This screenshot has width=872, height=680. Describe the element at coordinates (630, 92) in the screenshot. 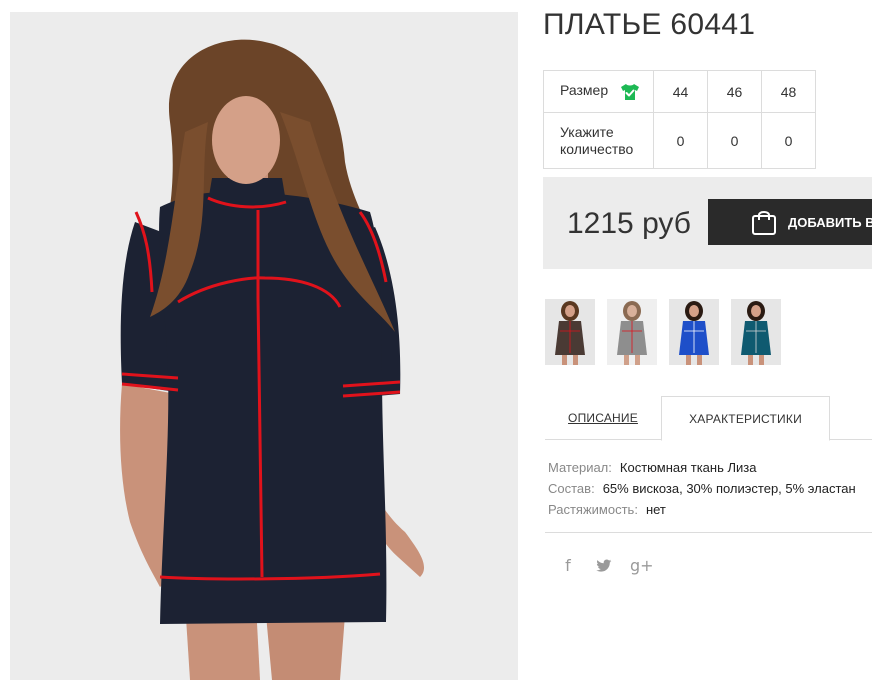

I see `tshirt-check-icon` at that location.